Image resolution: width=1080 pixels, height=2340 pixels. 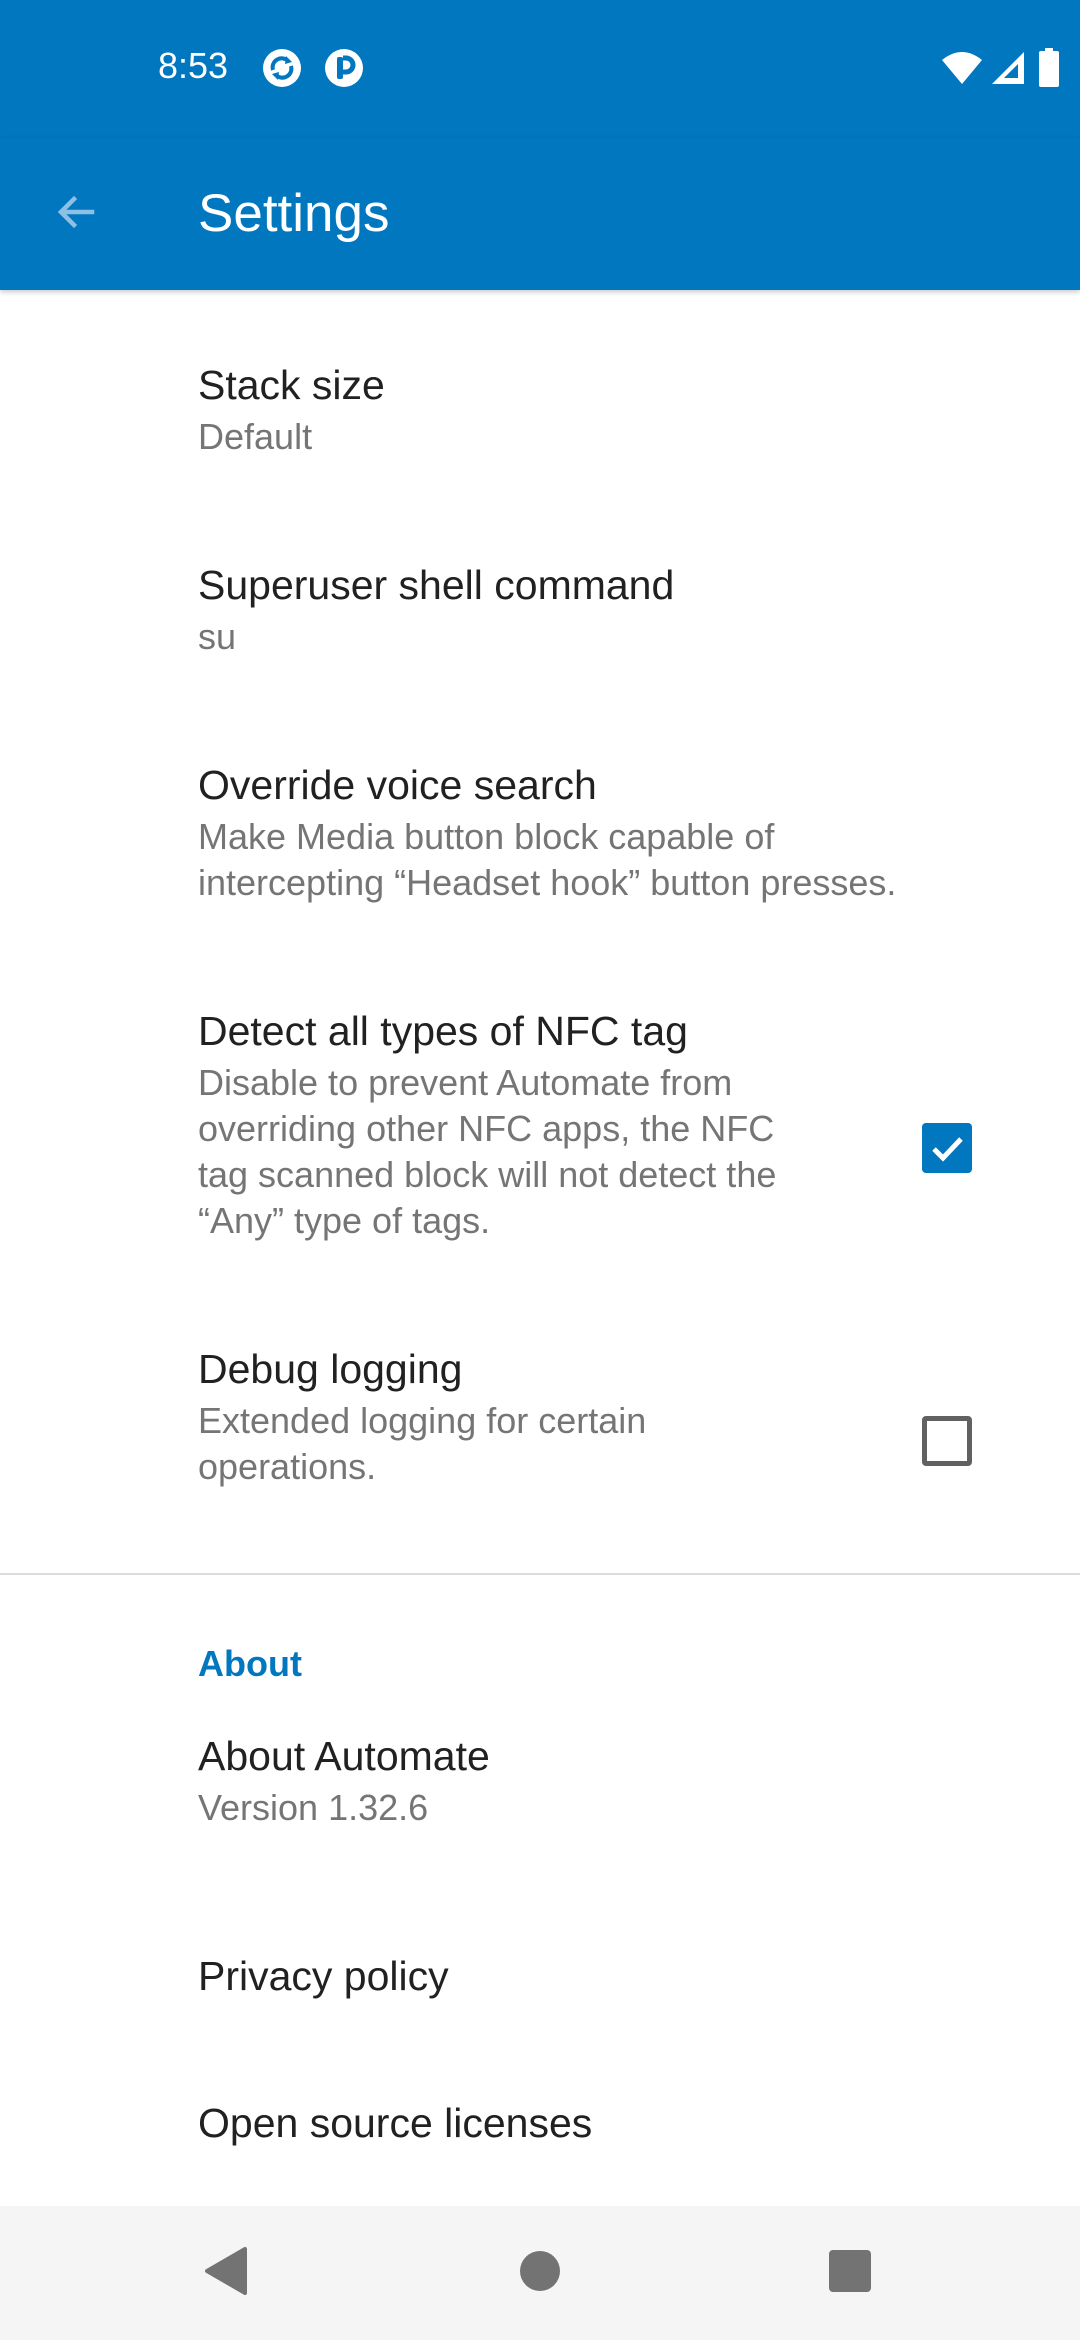 I want to click on status-time: 8:53, so click(x=193, y=65).